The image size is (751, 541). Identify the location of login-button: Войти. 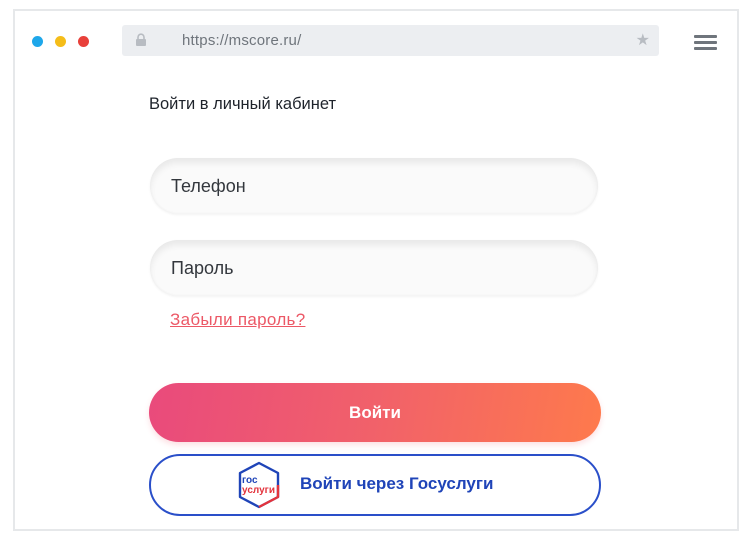
(375, 412).